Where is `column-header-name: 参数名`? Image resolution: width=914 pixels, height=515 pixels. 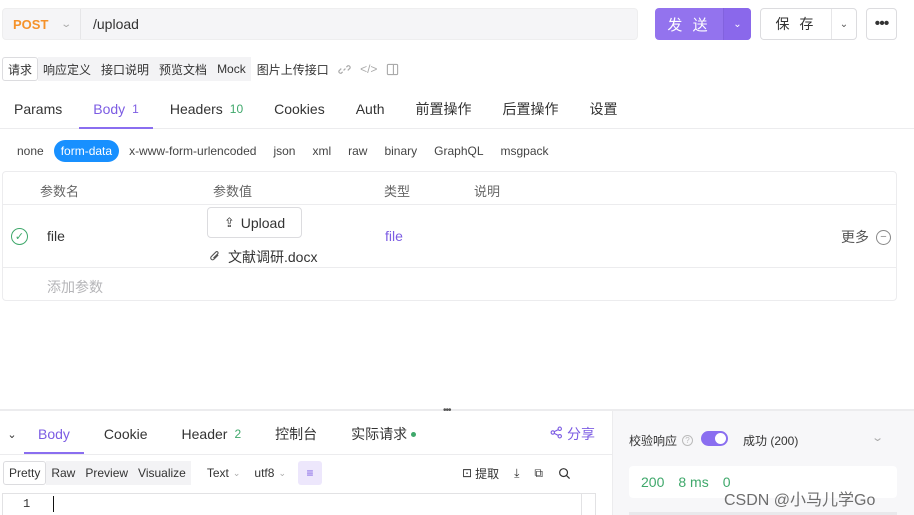 column-header-name: 参数名 is located at coordinates (60, 191).